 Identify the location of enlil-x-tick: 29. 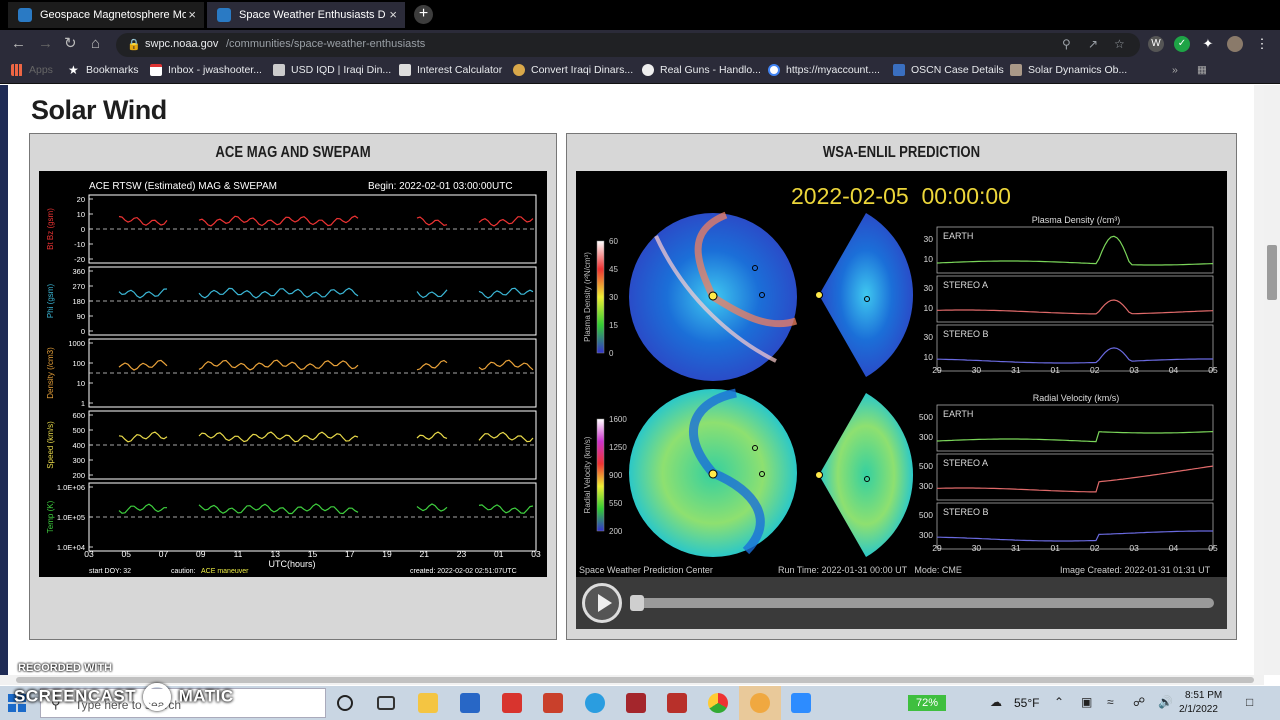
(937, 370).